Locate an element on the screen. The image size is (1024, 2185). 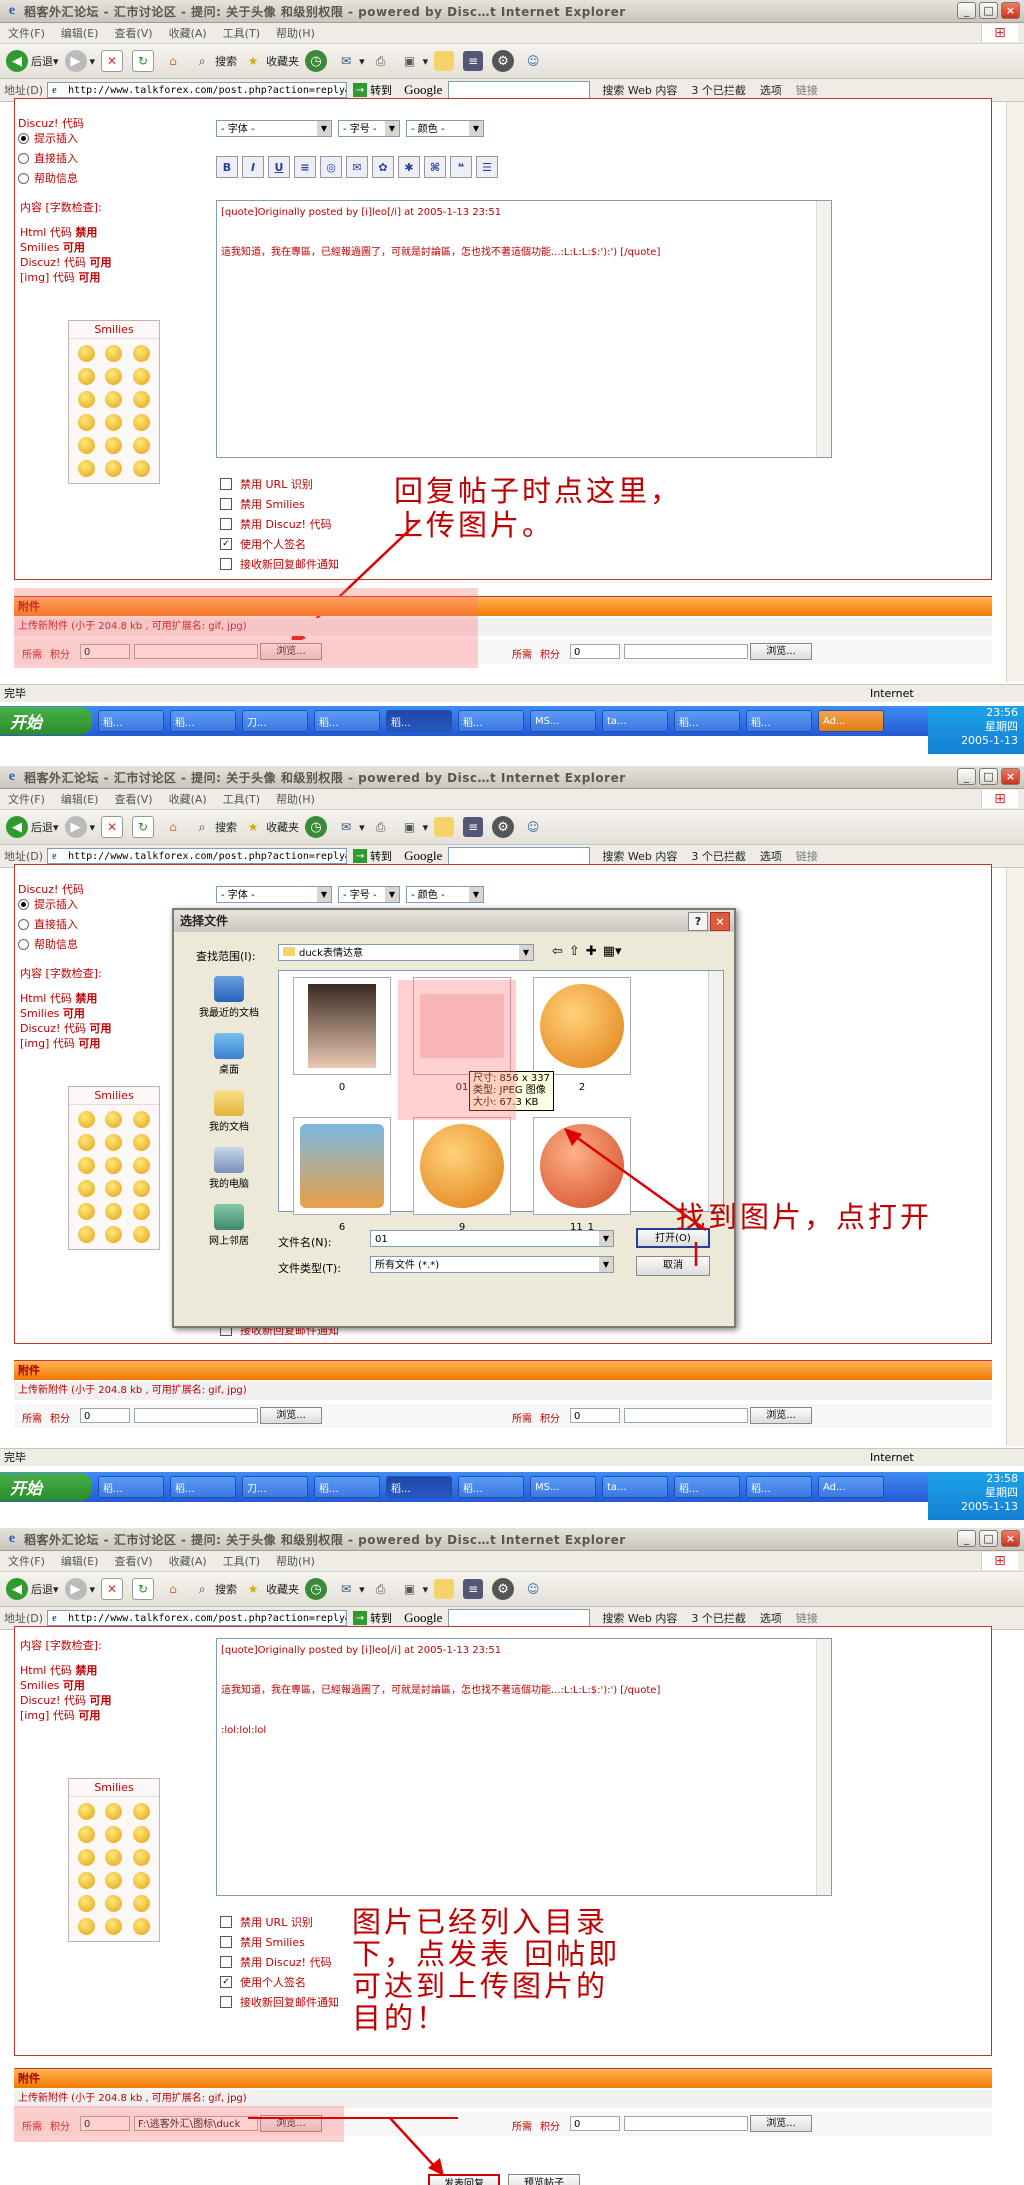
favorites-button: ★ 收藏夹 is located at coordinates (271, 61).